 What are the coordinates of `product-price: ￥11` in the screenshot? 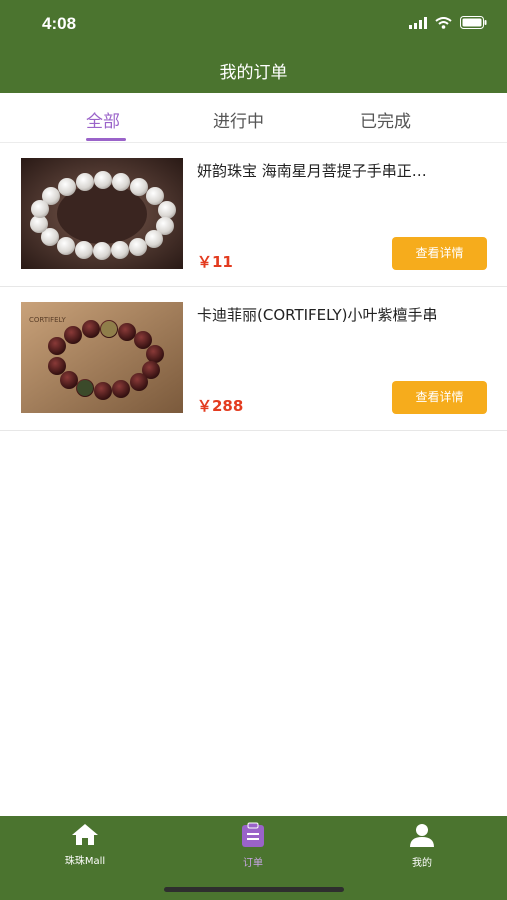 It's located at (215, 262).